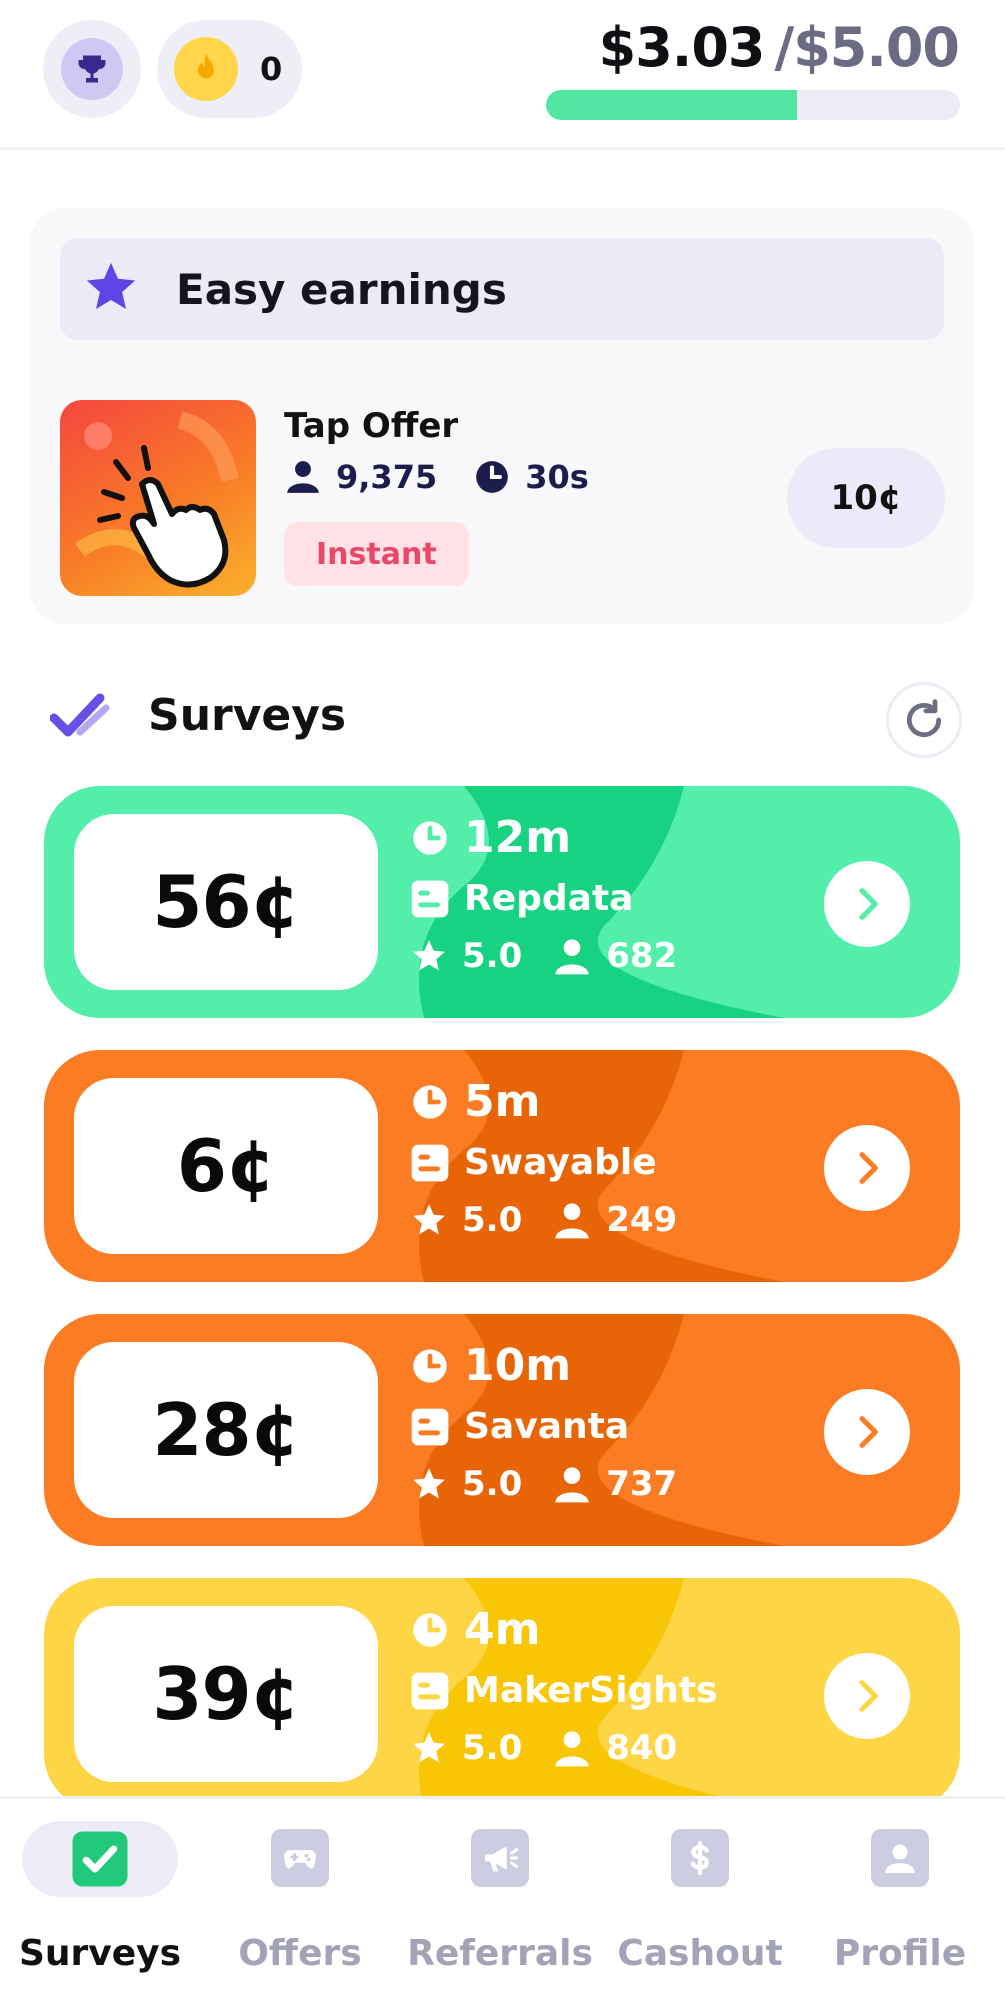 The width and height of the screenshot is (1005, 2000). I want to click on survey-card: 39¢ 4m MakerSights 5.0 840, so click(502, 1694).